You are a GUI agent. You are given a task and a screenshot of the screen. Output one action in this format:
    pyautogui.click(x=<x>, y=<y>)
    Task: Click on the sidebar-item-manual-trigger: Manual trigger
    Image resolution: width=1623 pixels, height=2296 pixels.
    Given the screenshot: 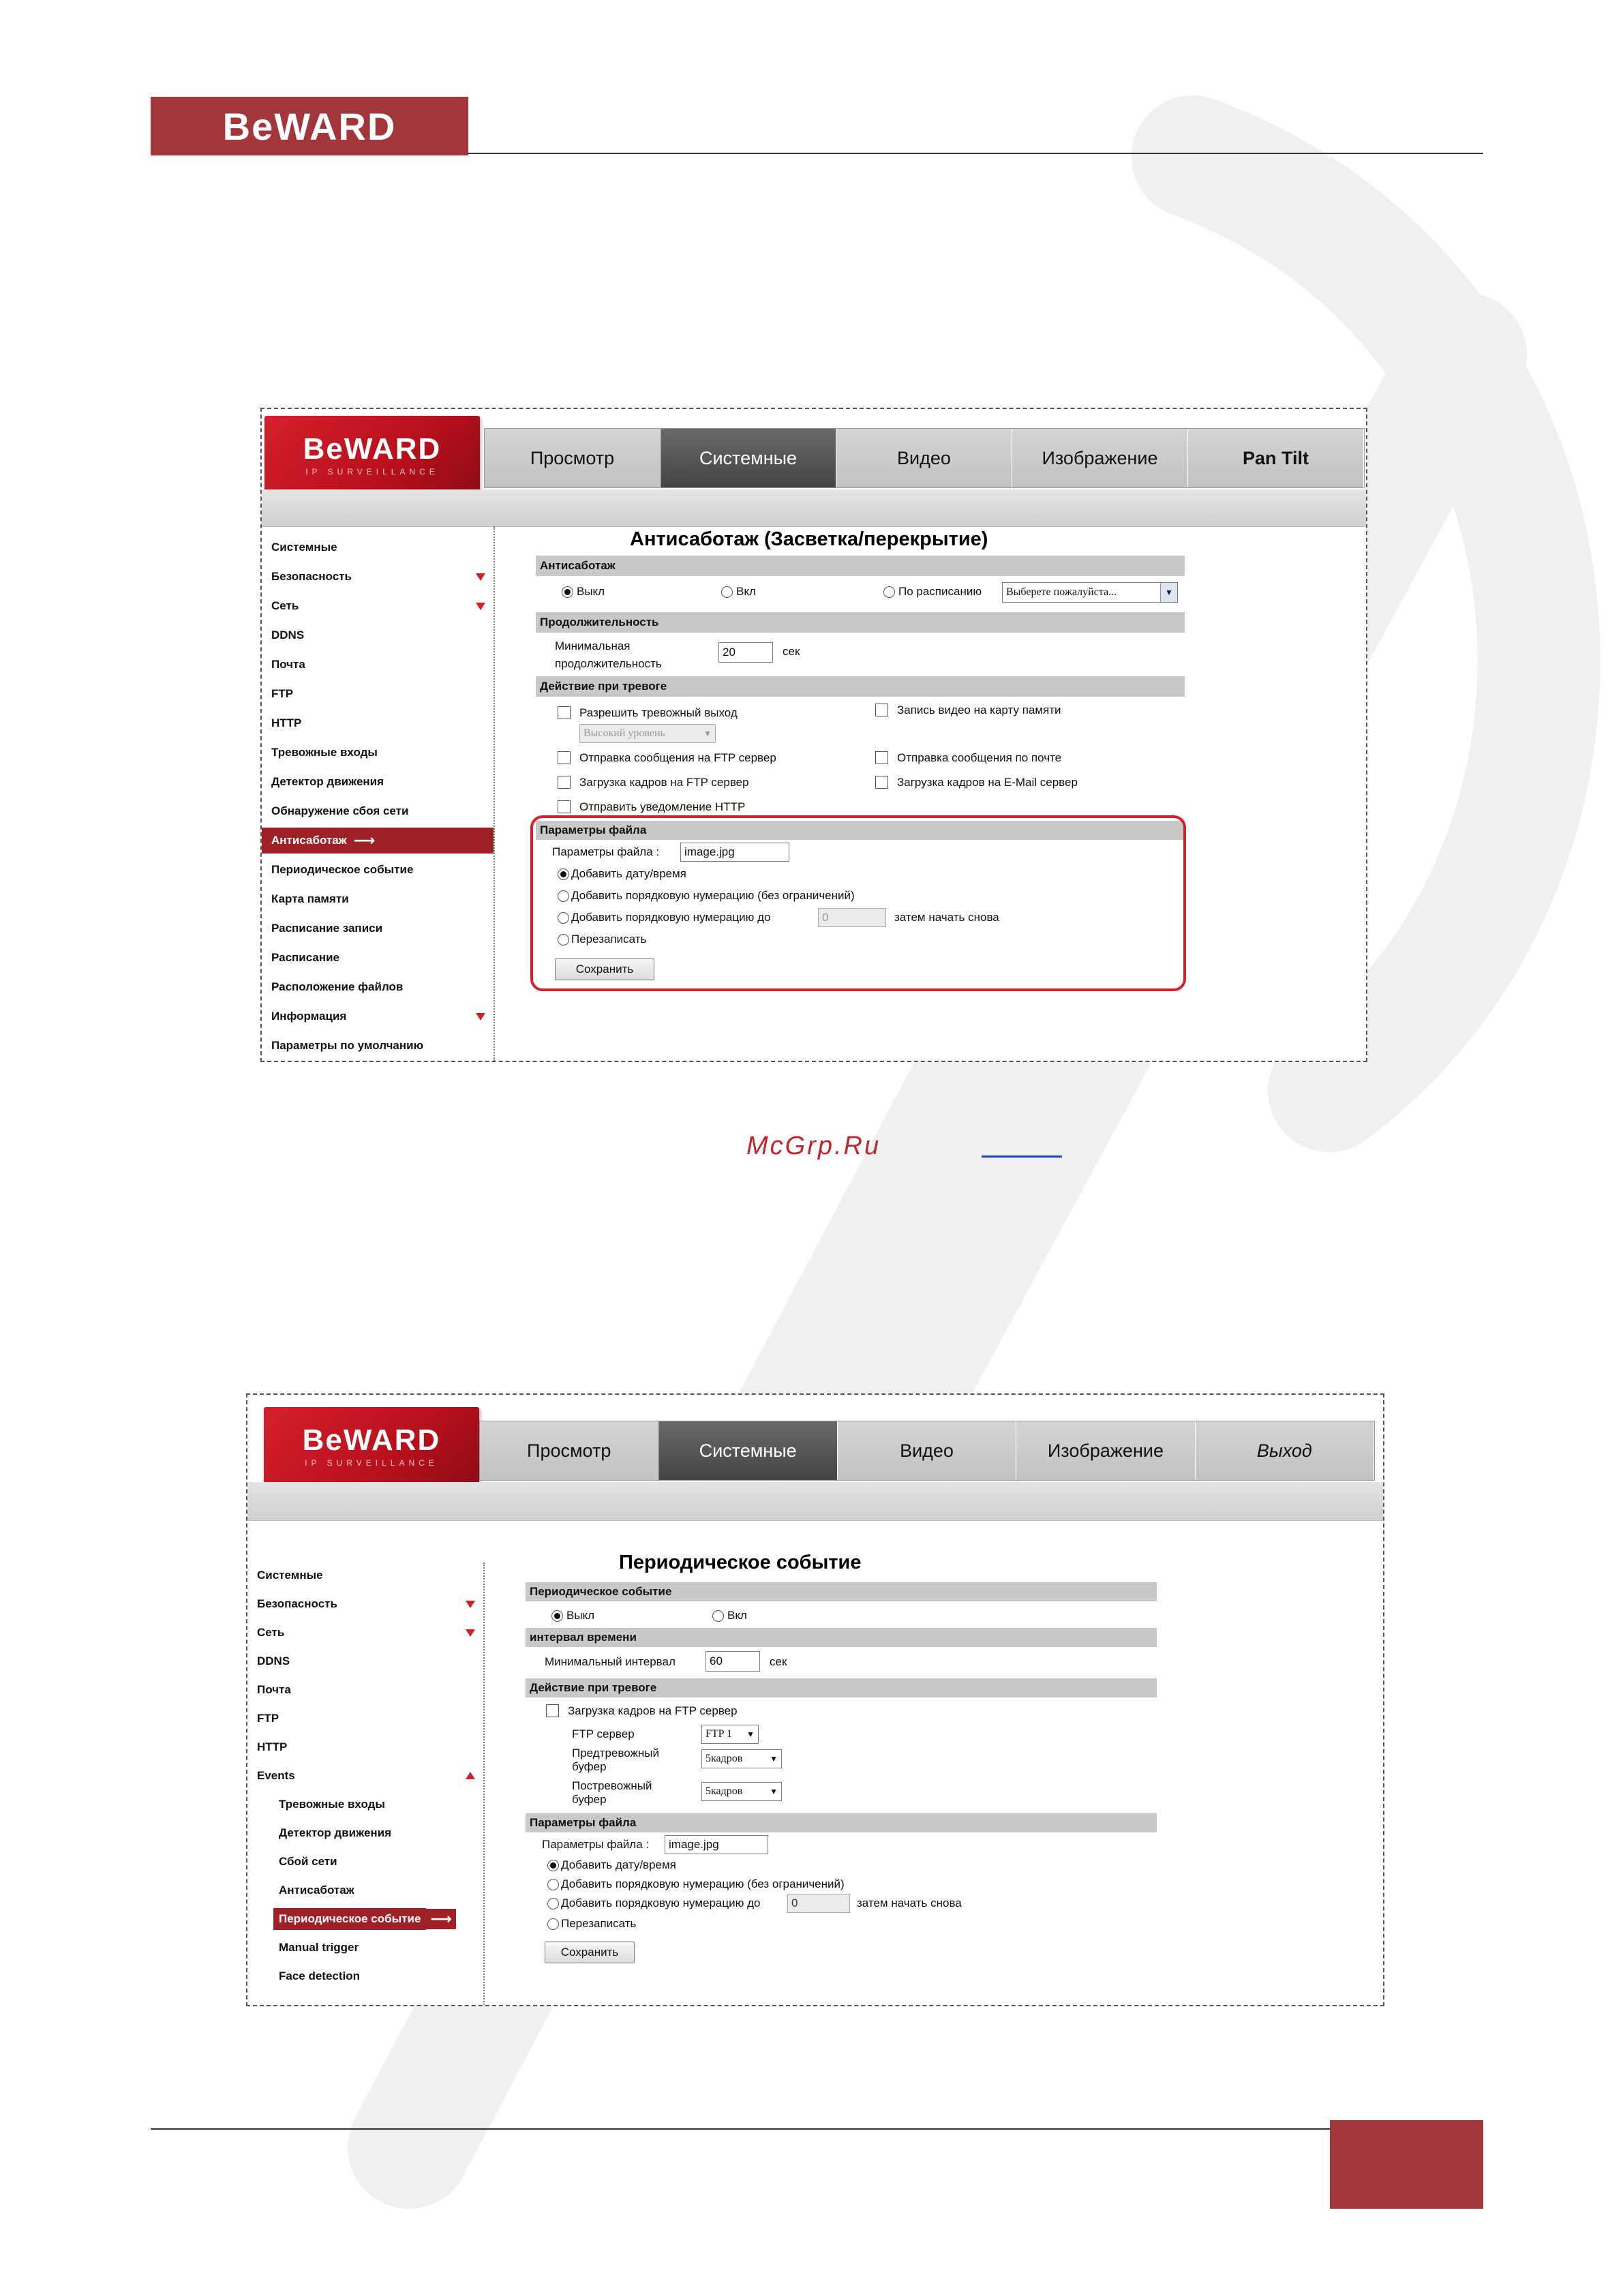 What is the action you would take?
    pyautogui.click(x=365, y=1948)
    